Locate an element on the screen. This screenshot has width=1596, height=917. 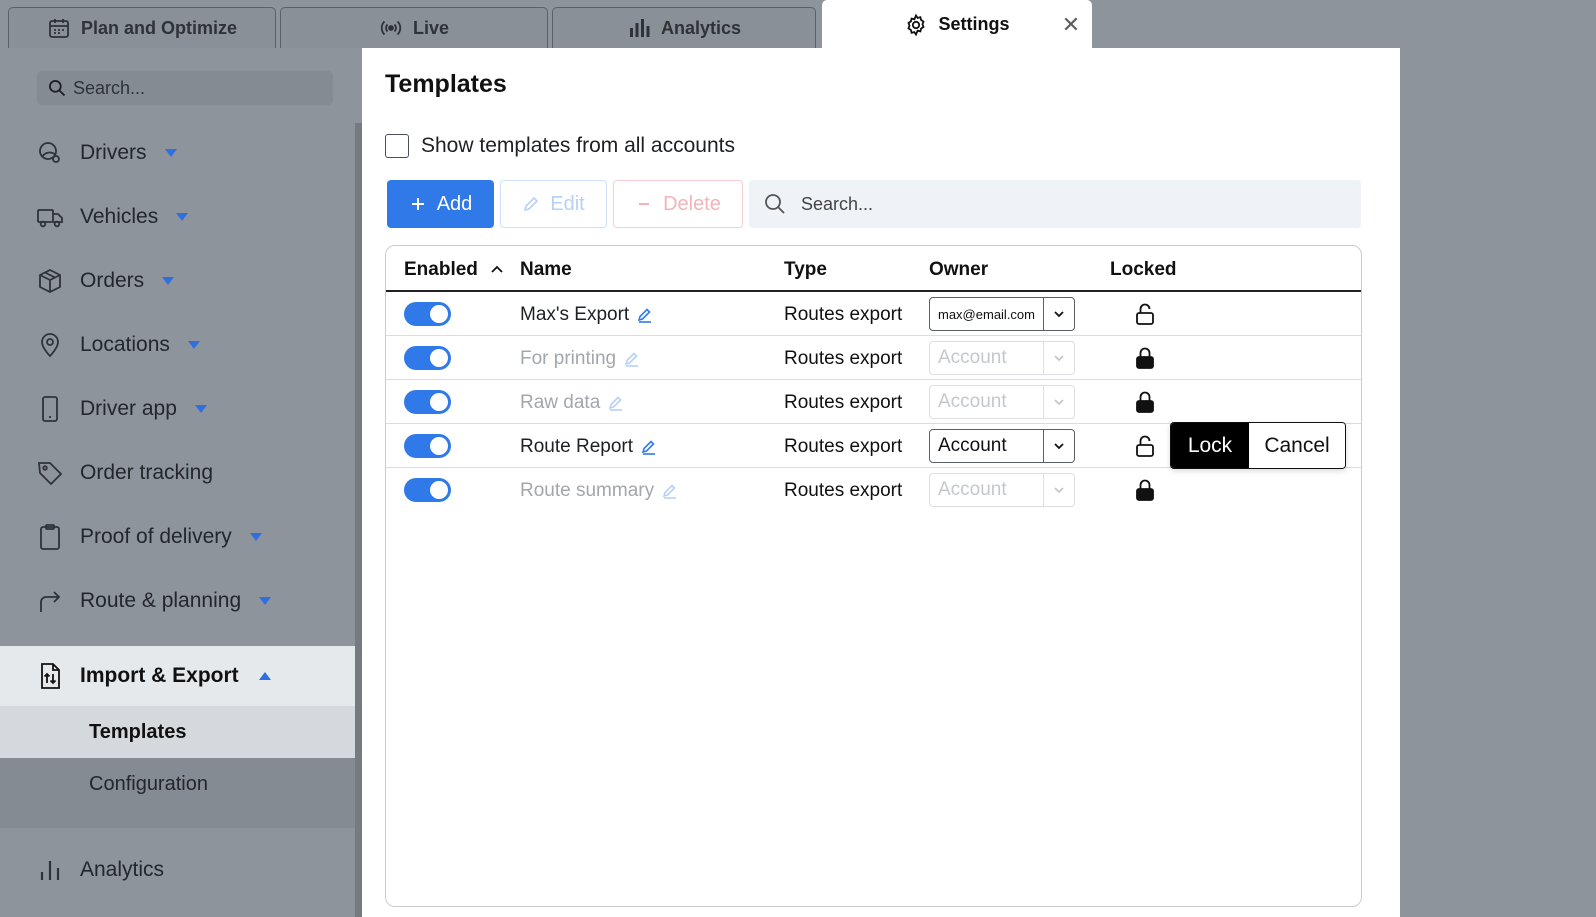
tab-analytics: Analytics is located at coordinates (684, 27).